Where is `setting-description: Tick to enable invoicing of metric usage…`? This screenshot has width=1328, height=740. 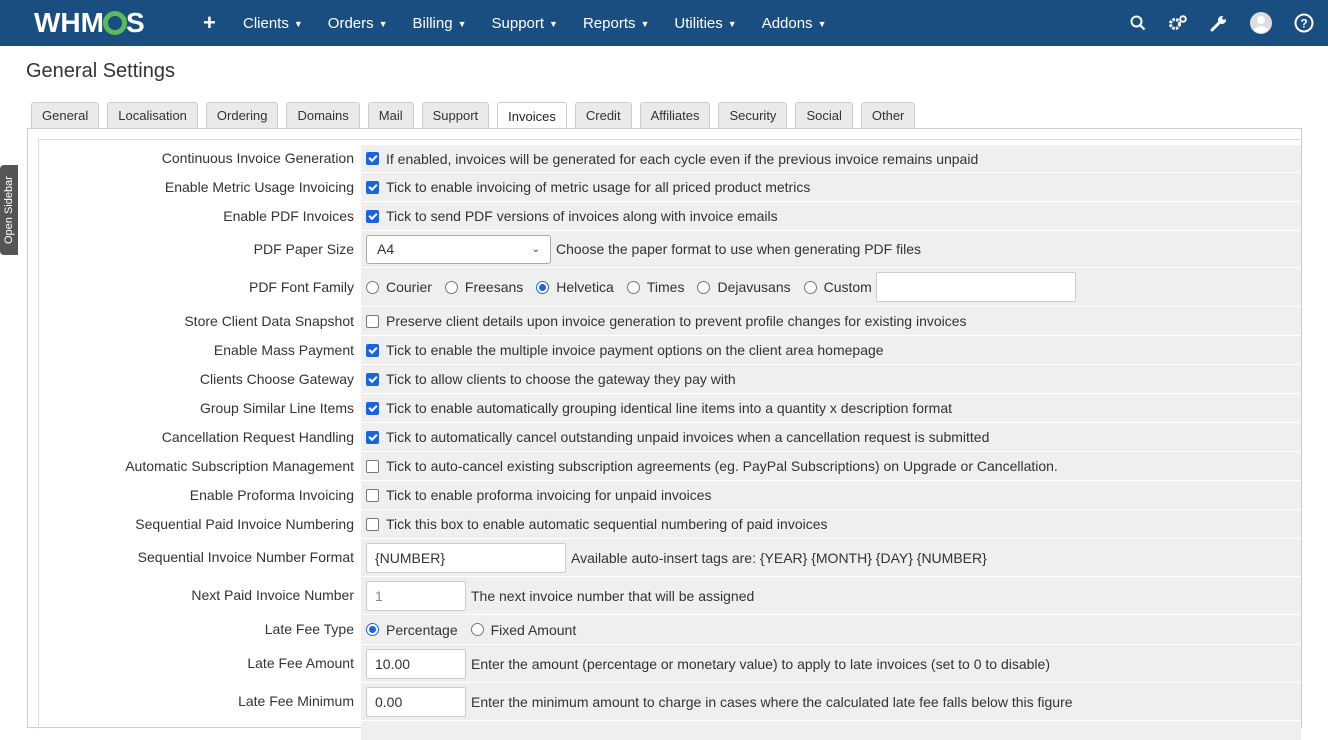 setting-description: Tick to enable invoicing of metric usage… is located at coordinates (598, 187).